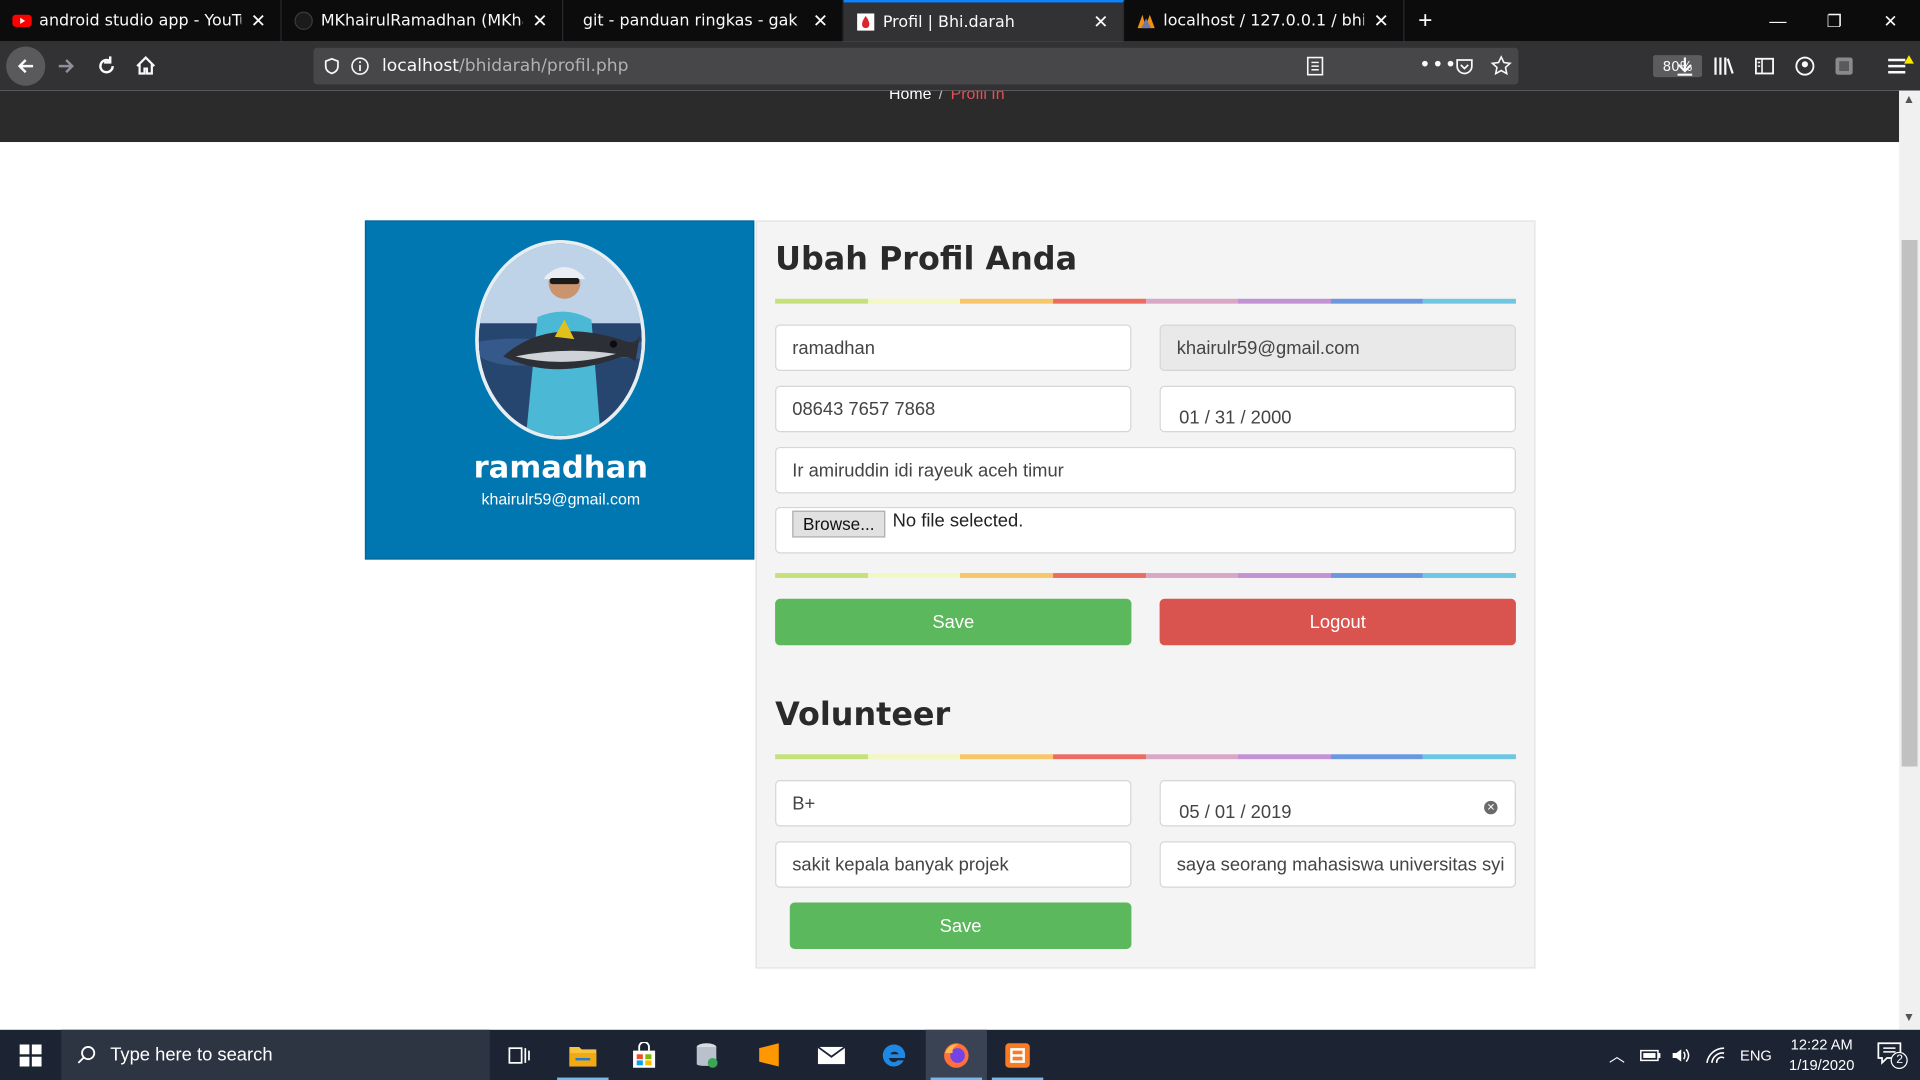  I want to click on save-volunteer-button: Save, so click(960, 925).